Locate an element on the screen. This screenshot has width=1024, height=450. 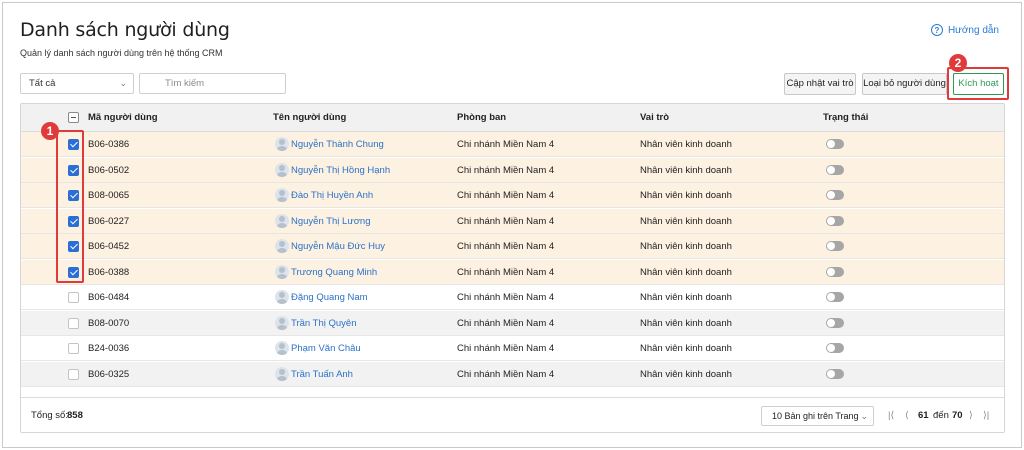
column-header-status: Trạng thái is located at coordinates (846, 117).